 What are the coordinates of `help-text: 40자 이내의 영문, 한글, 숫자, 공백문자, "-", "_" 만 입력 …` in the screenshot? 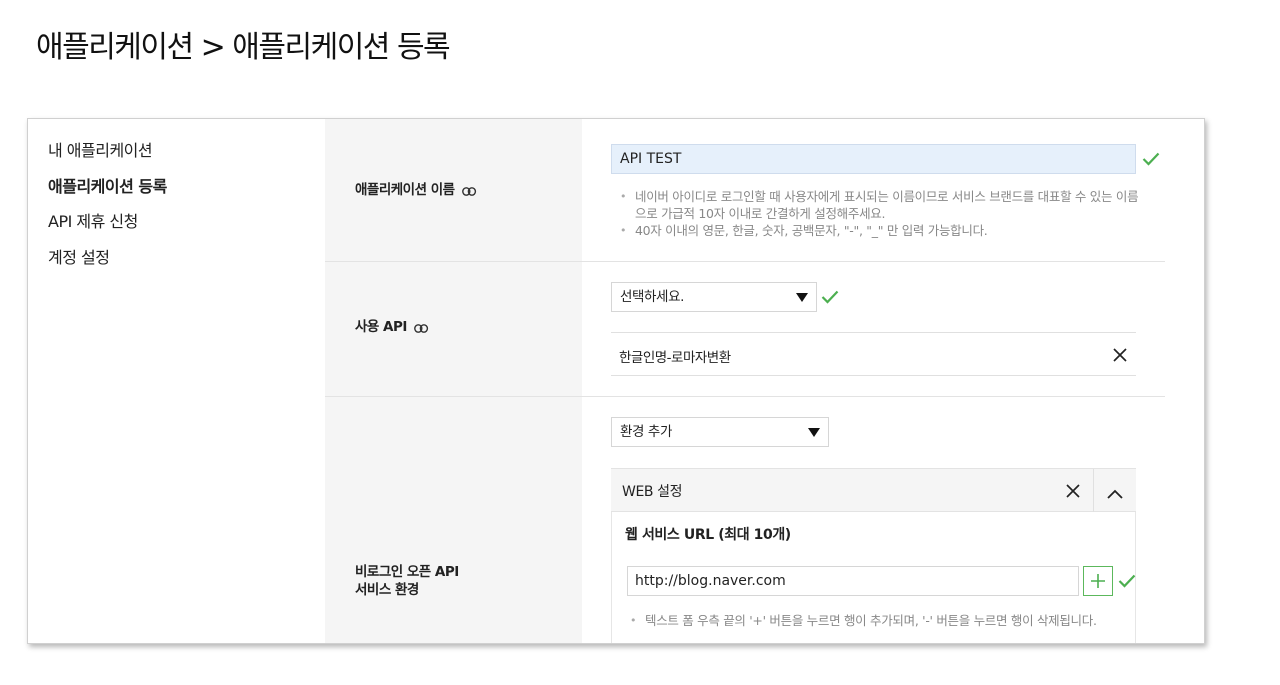 It's located at (881, 230).